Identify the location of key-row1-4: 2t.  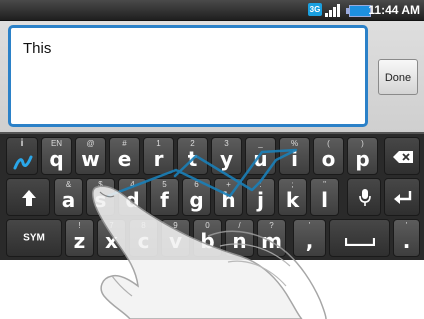
(192, 156).